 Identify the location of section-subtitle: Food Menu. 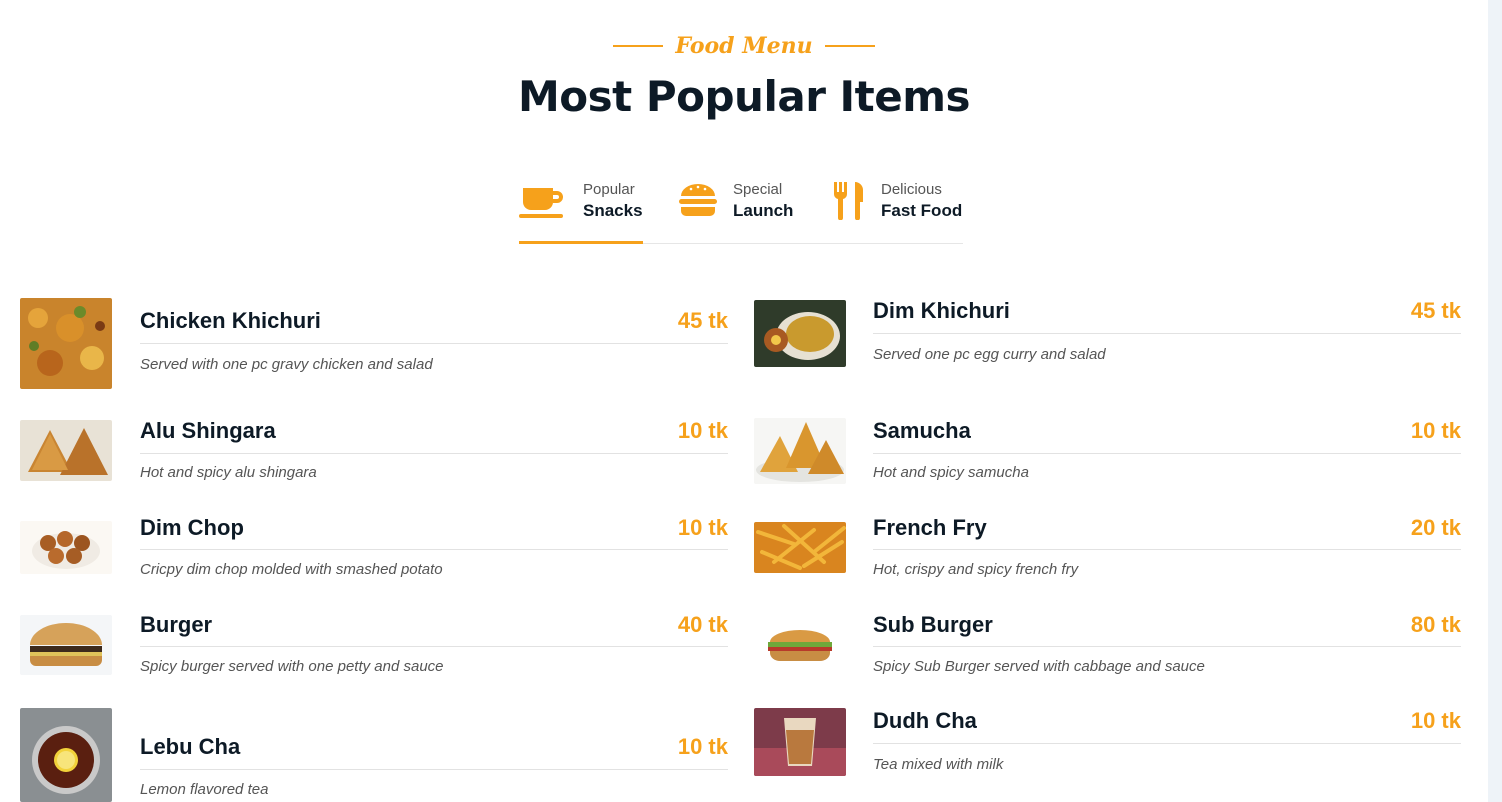
(744, 46).